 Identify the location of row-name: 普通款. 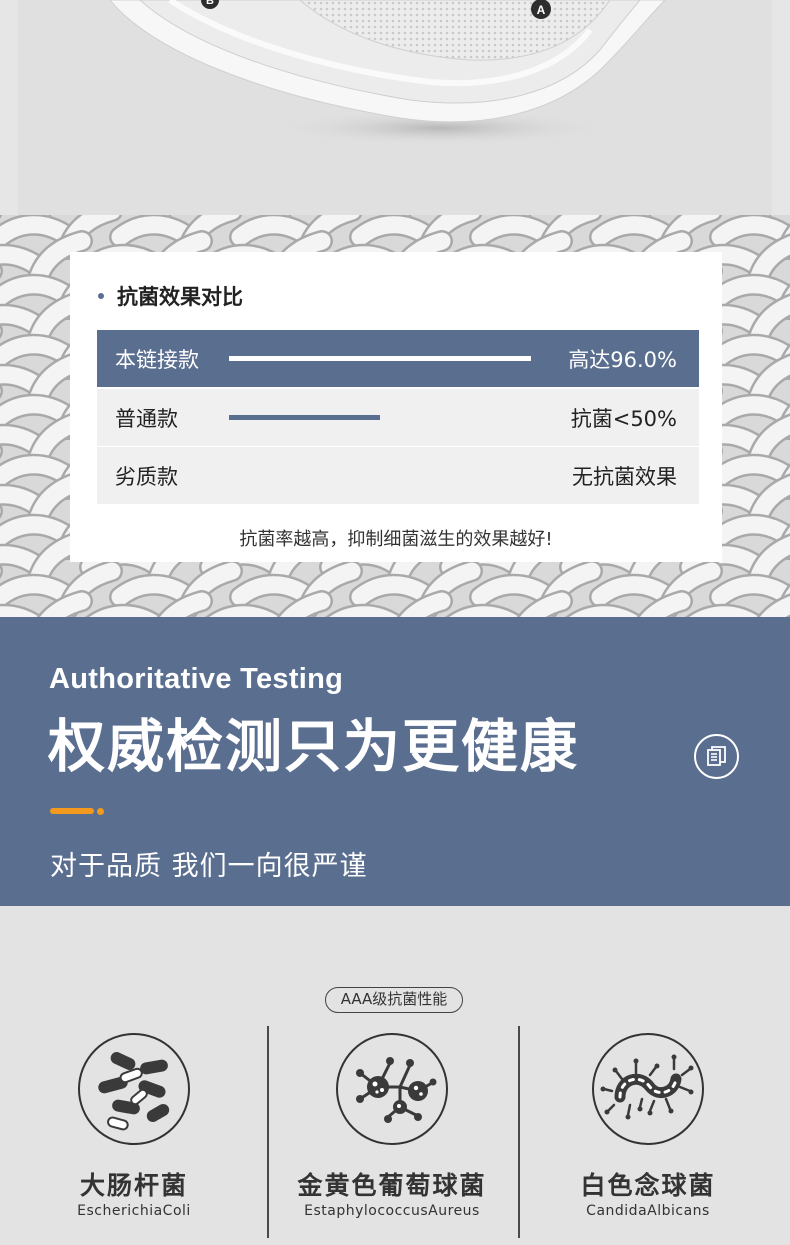
(146, 418).